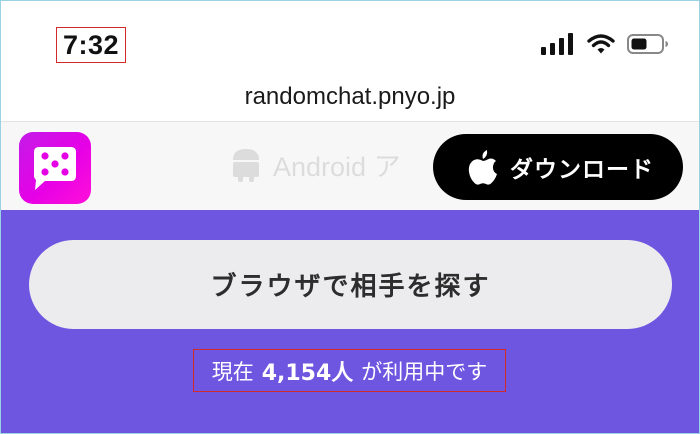  I want to click on status-time: 7:32, so click(91, 45).